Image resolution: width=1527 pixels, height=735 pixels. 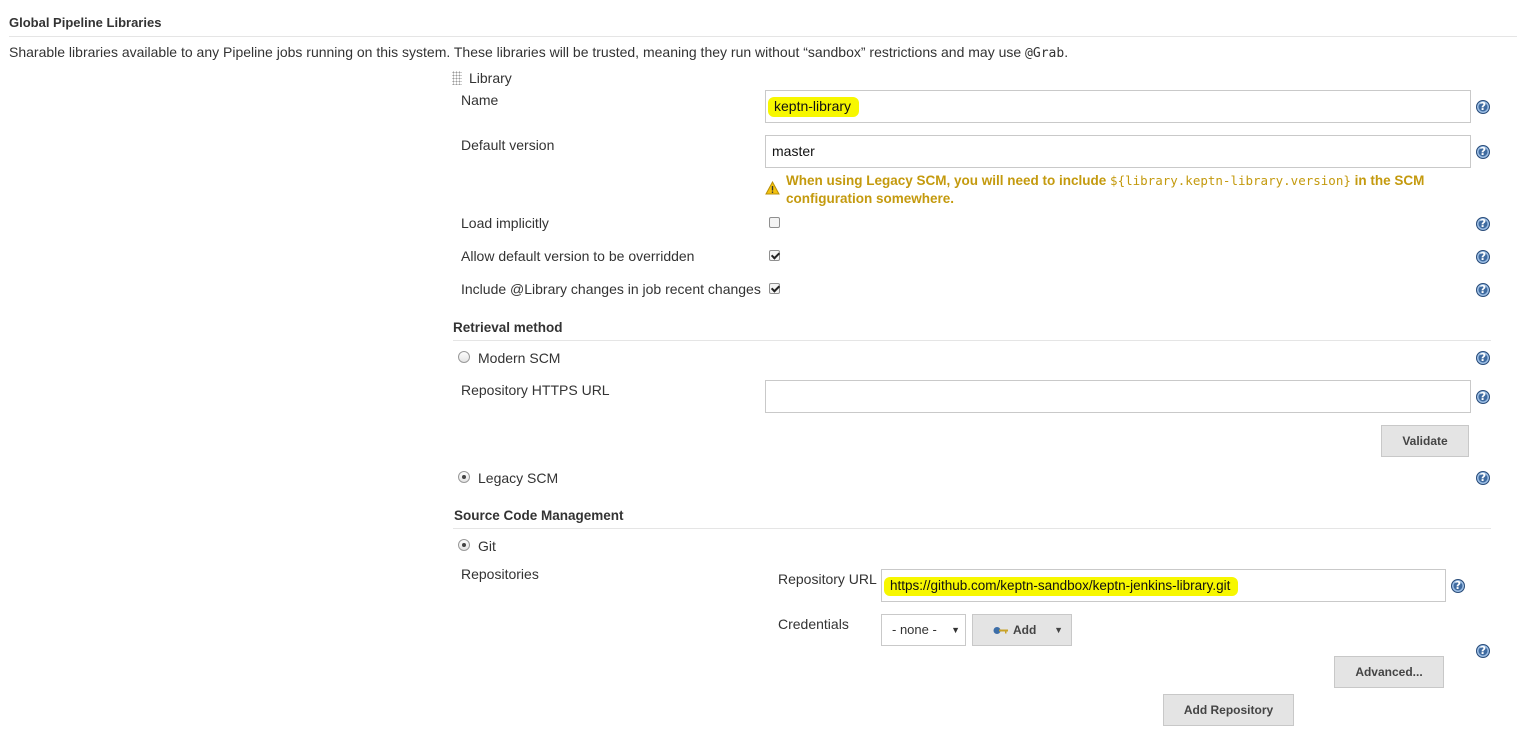 What do you see at coordinates (1118, 396) in the screenshot?
I see `repo-https-url-input` at bounding box center [1118, 396].